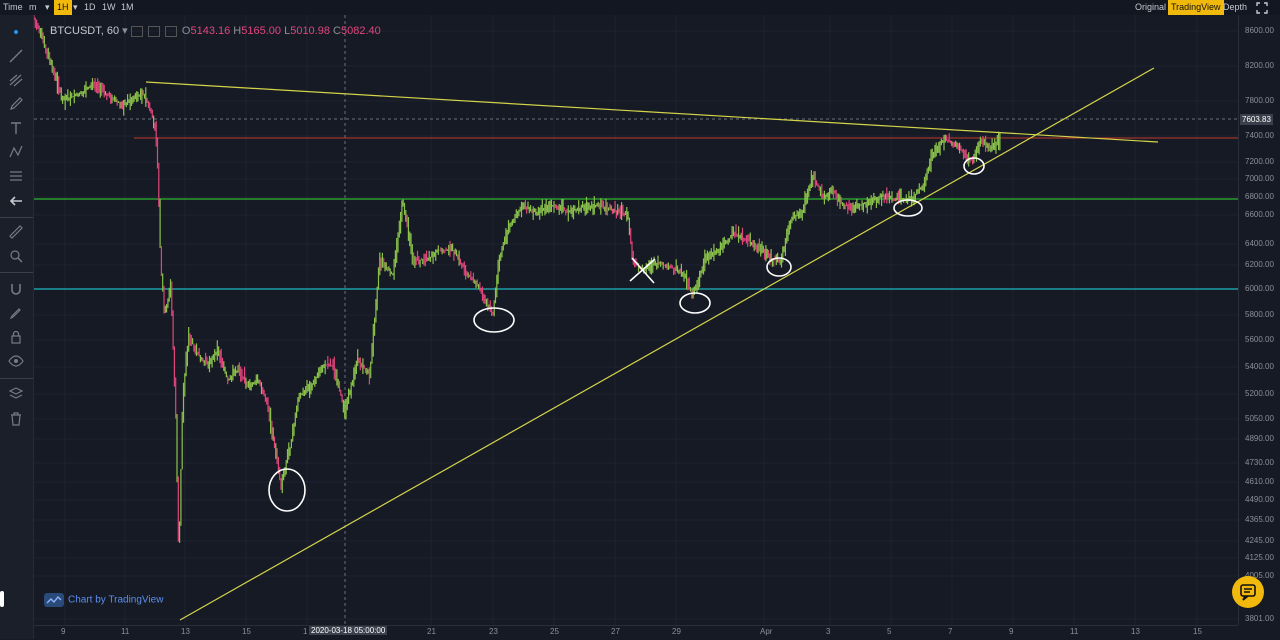 Image resolution: width=1280 pixels, height=640 pixels. Describe the element at coordinates (90, 7) in the screenshot. I see `interval-1d: 1D` at that location.